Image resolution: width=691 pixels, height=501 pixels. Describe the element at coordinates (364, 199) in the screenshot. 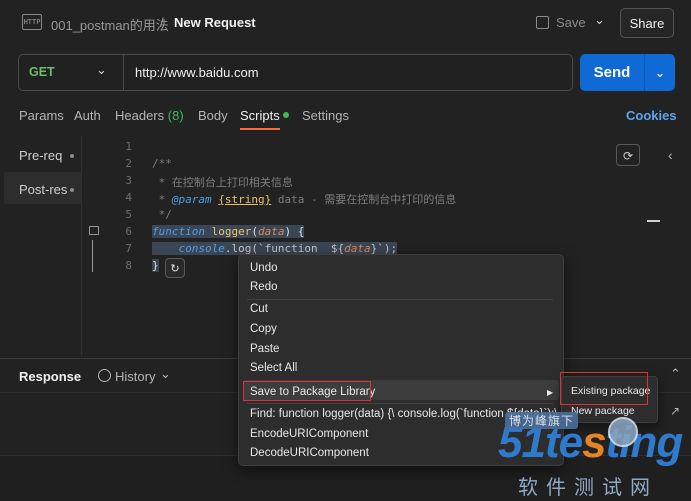

I see `jsdoc-description: data - 需要在控制台中打印的信息` at that location.